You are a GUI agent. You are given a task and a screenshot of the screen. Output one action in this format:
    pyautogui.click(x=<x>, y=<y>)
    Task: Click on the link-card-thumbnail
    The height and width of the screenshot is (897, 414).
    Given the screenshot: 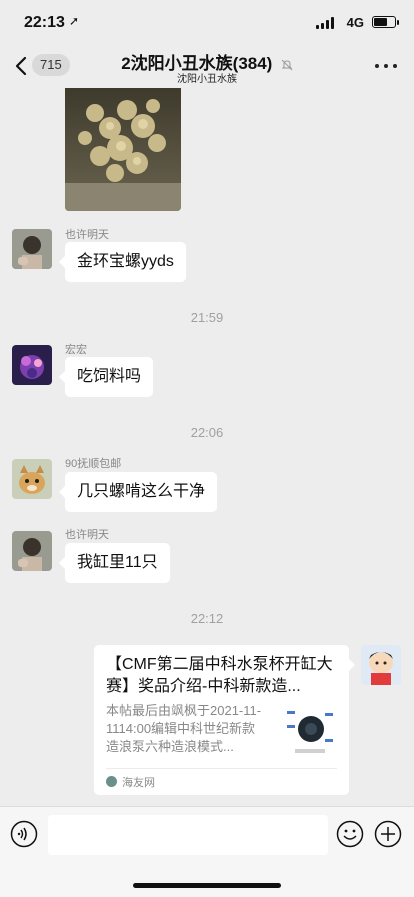 What is the action you would take?
    pyautogui.click(x=310, y=730)
    